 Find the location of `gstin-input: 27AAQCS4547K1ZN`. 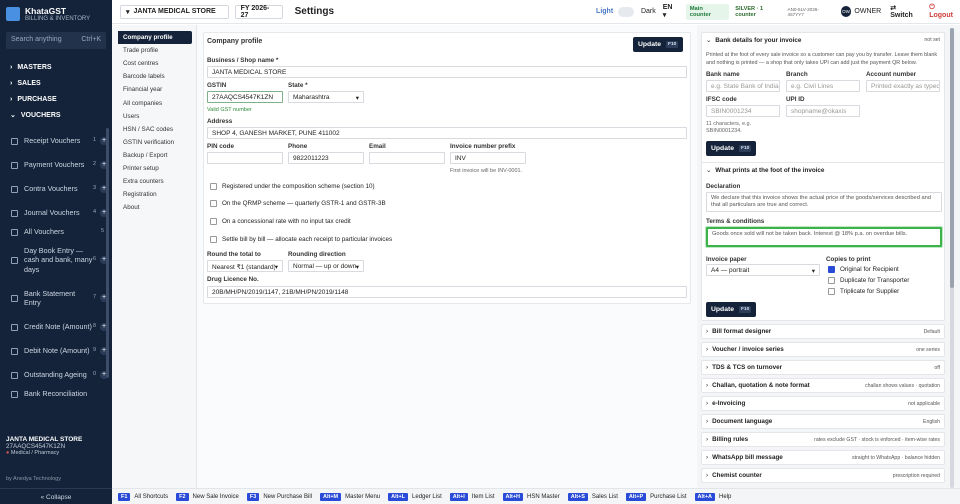

gstin-input: 27AAQCS4547K1ZN is located at coordinates (245, 97).